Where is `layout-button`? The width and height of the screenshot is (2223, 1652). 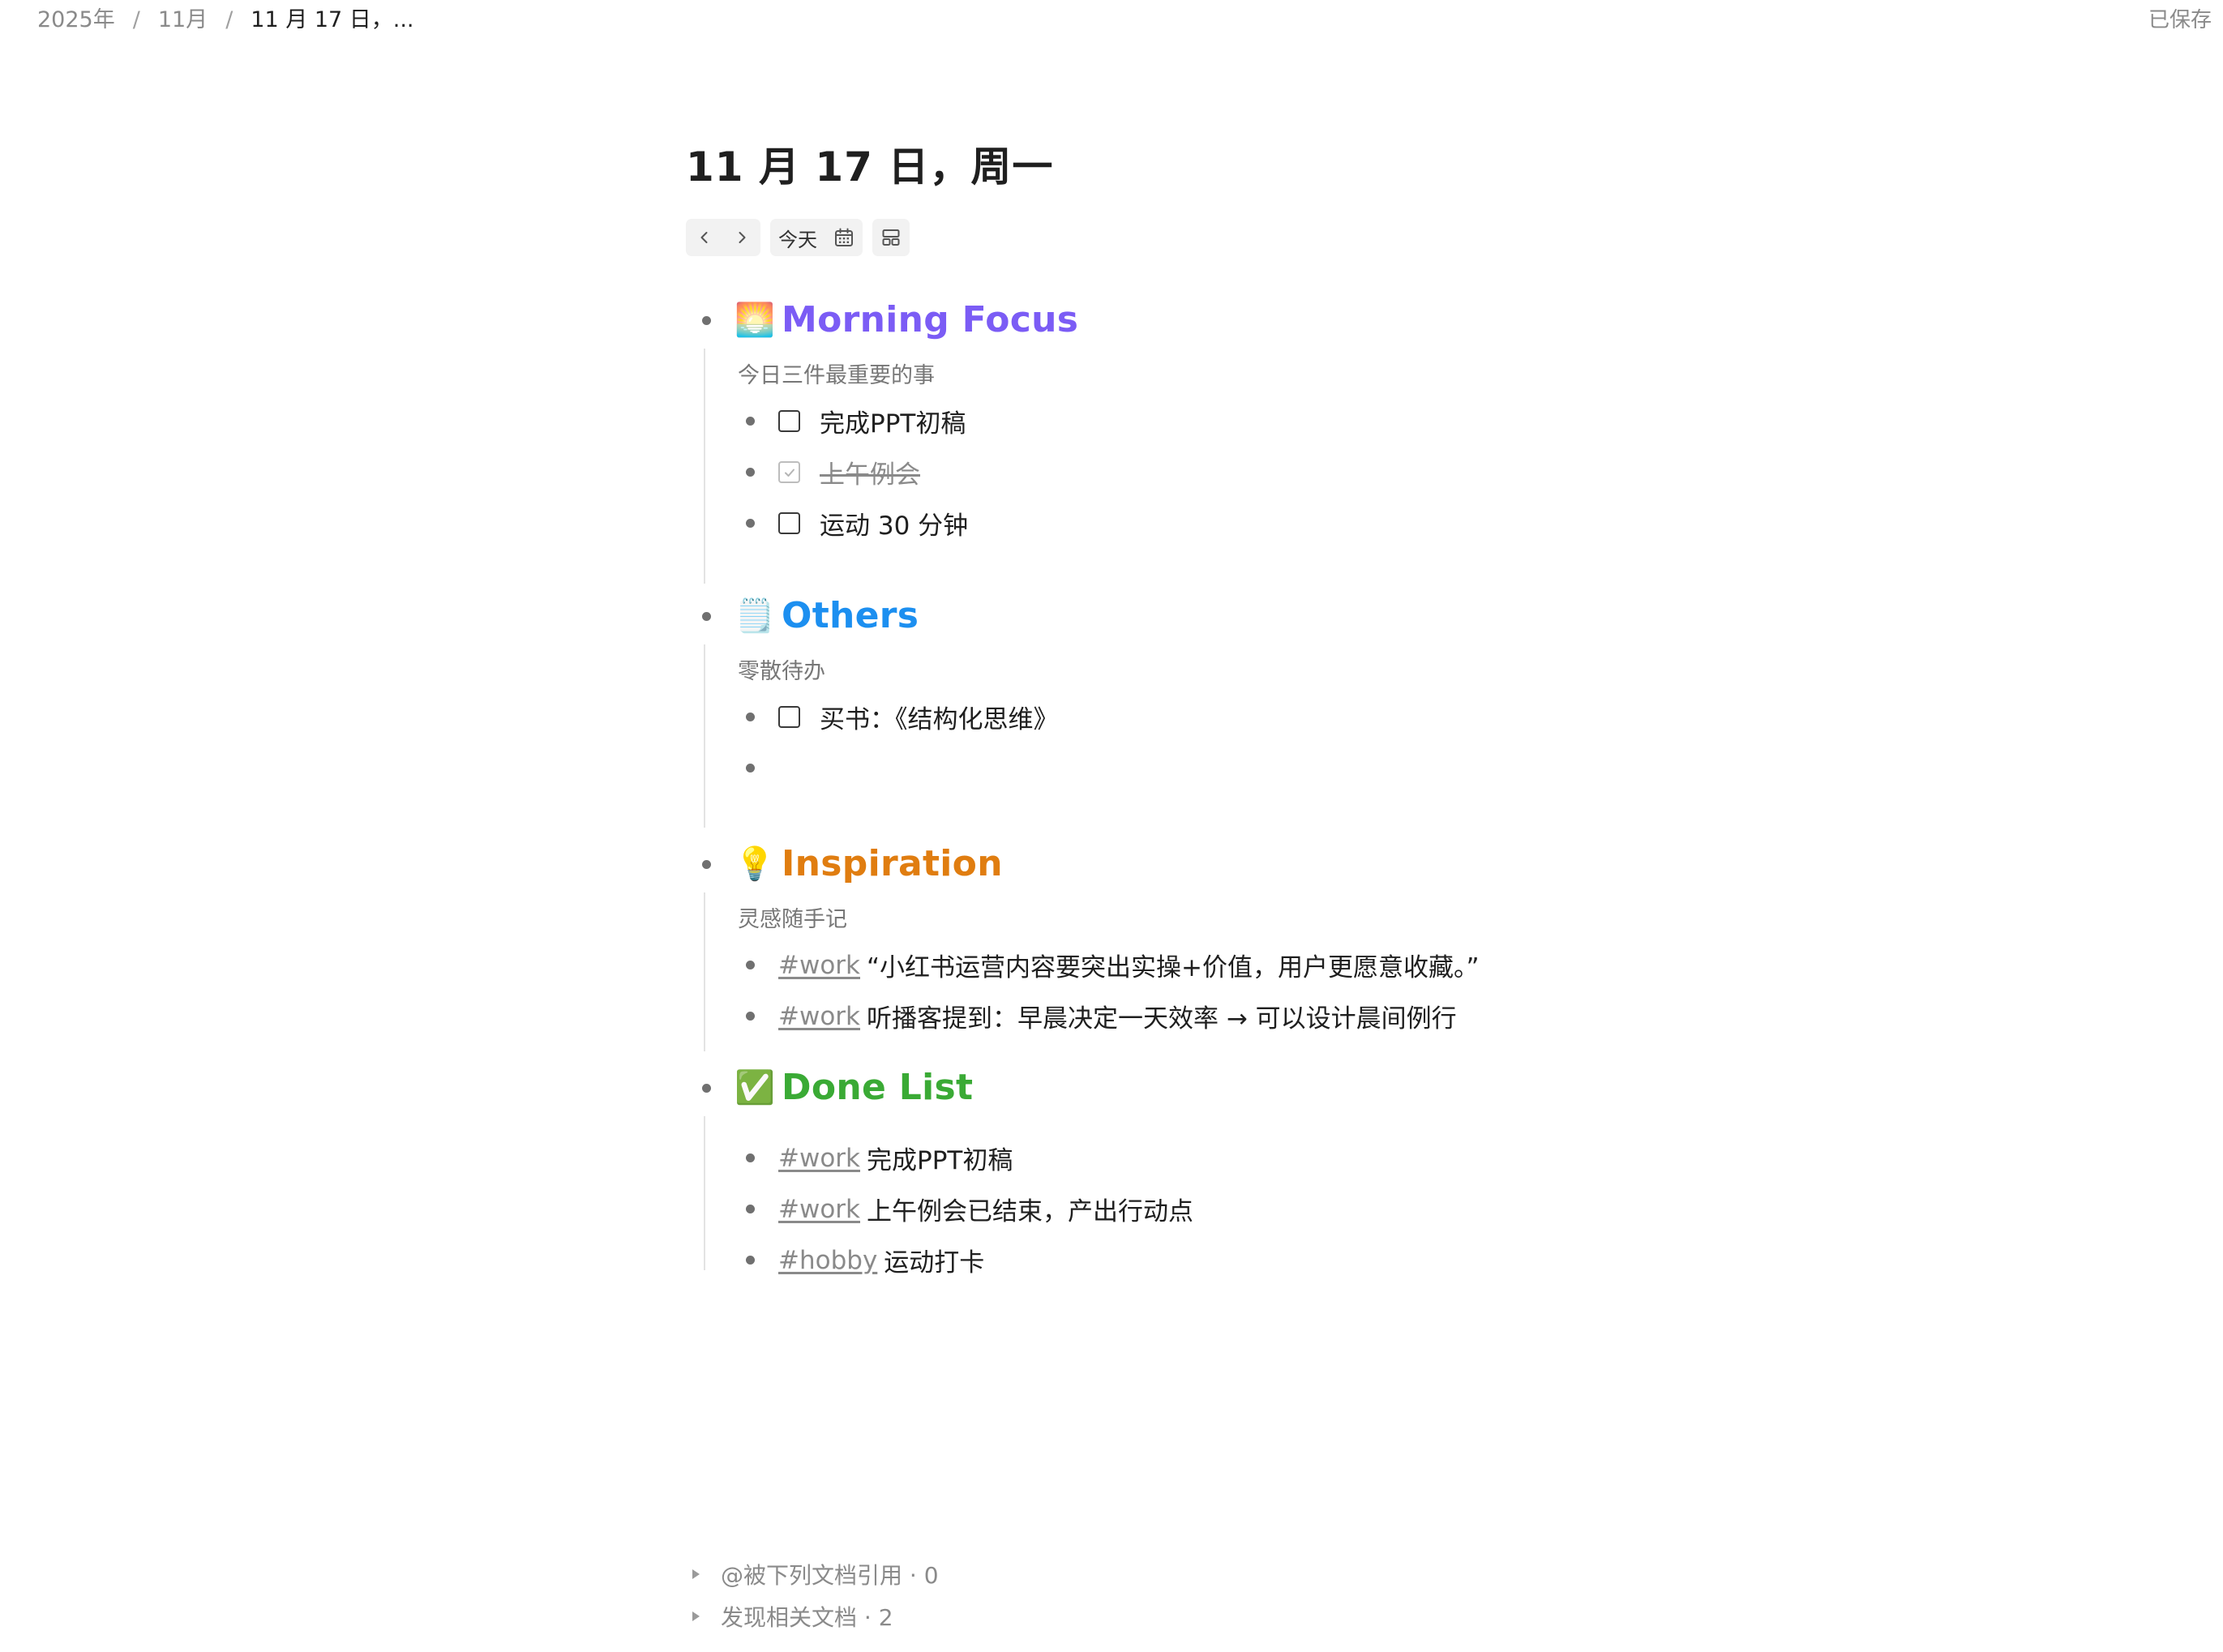
layout-button is located at coordinates (891, 238).